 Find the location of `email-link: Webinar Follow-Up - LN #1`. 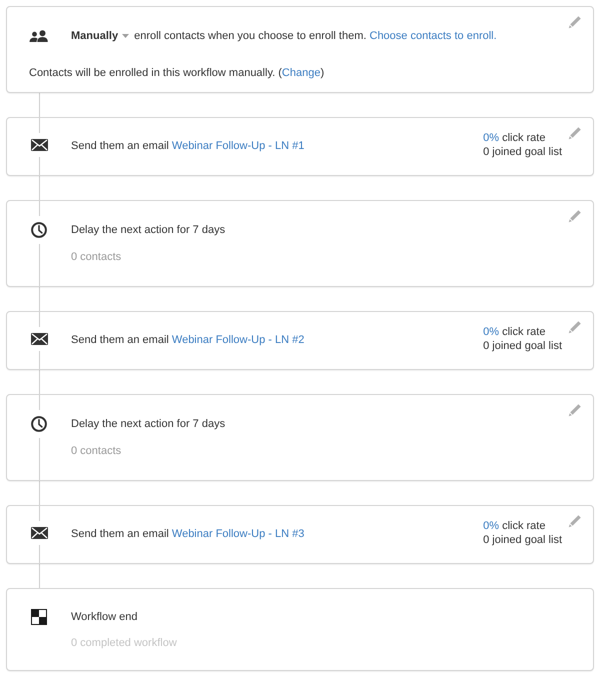

email-link: Webinar Follow-Up - LN #1 is located at coordinates (238, 146).